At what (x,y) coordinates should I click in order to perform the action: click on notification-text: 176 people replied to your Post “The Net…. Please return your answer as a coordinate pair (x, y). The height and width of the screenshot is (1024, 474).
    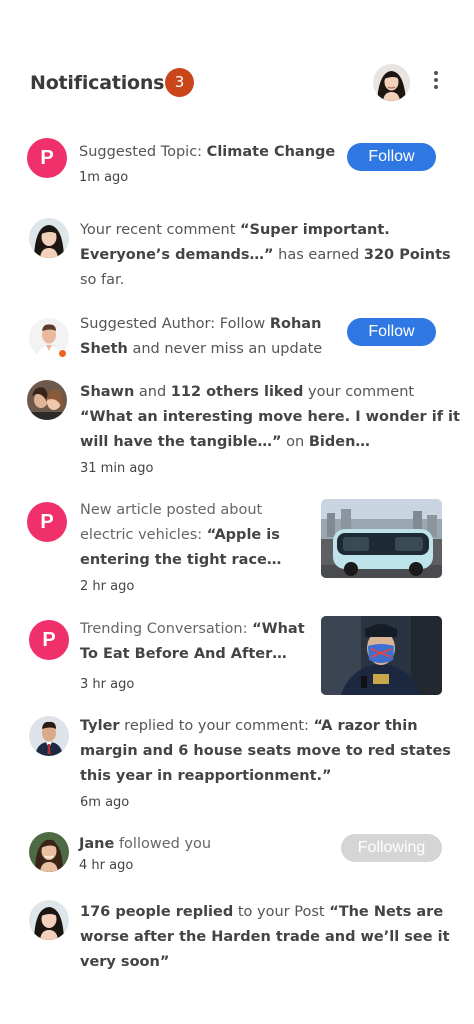
    Looking at the image, I should click on (265, 937).